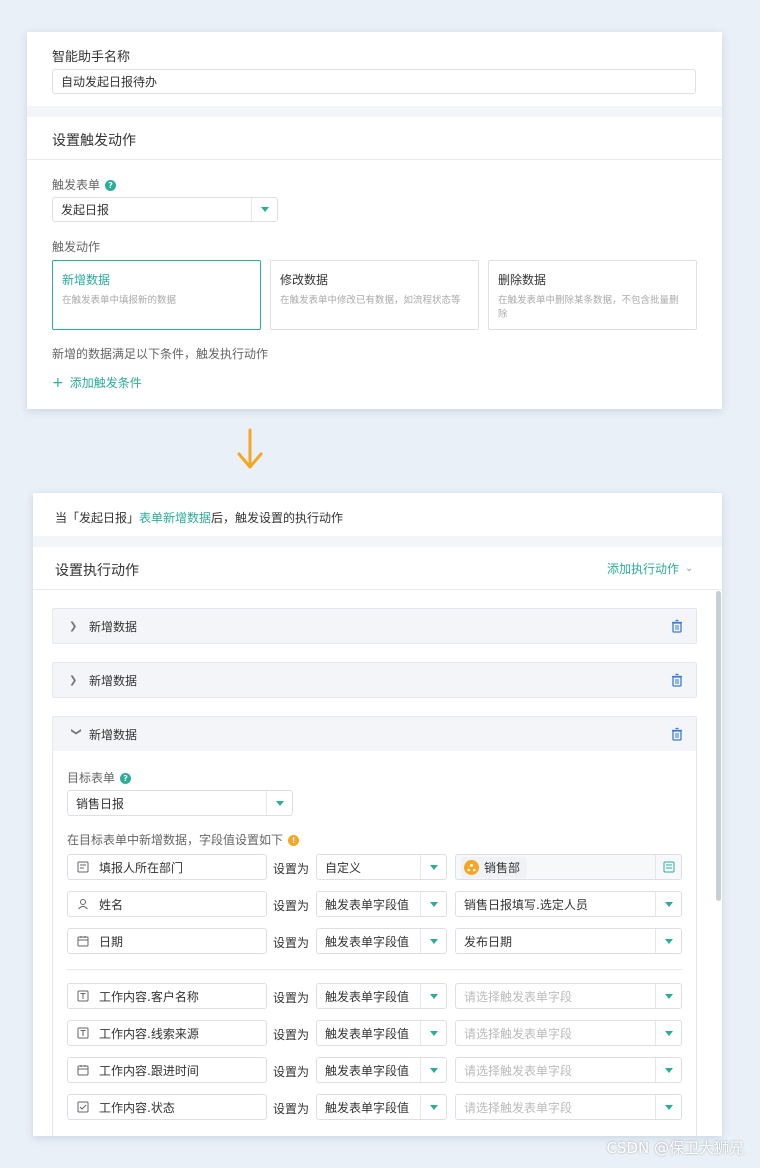  What do you see at coordinates (374, 81) in the screenshot?
I see `assistant-name-input: 自动发起日报待办` at bounding box center [374, 81].